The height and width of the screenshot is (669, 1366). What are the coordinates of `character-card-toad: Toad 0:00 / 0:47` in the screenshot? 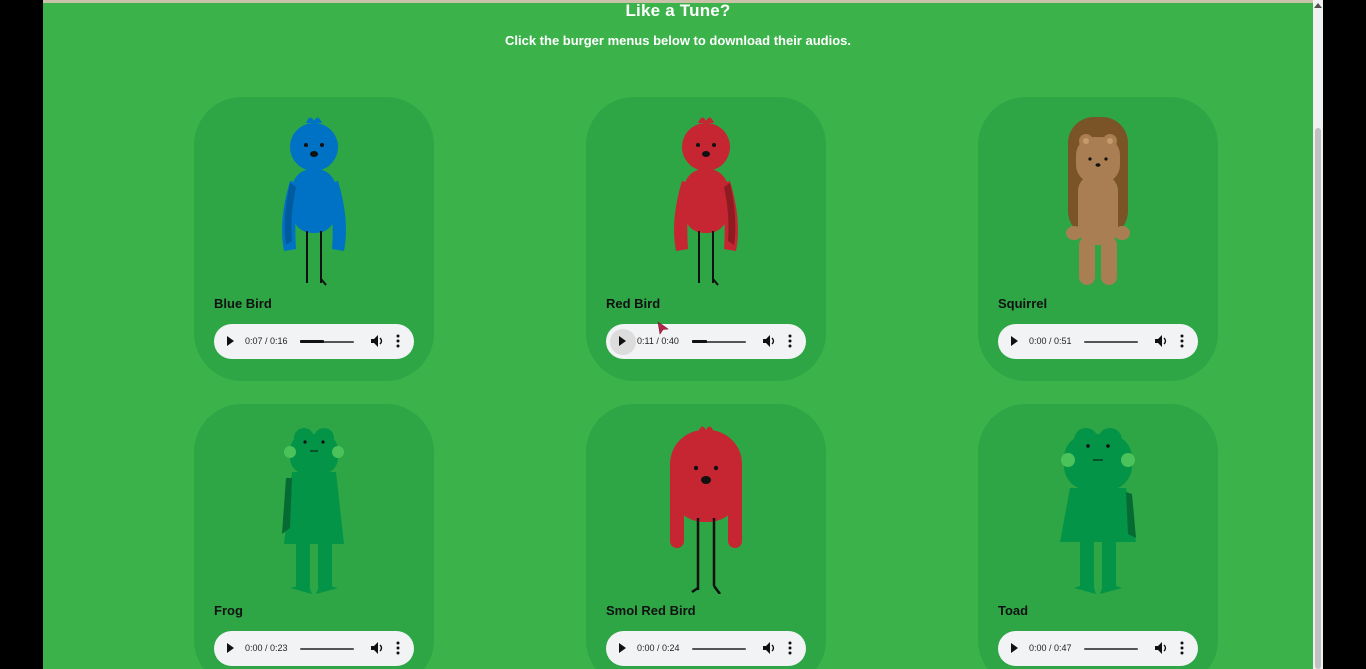 It's located at (1098, 536).